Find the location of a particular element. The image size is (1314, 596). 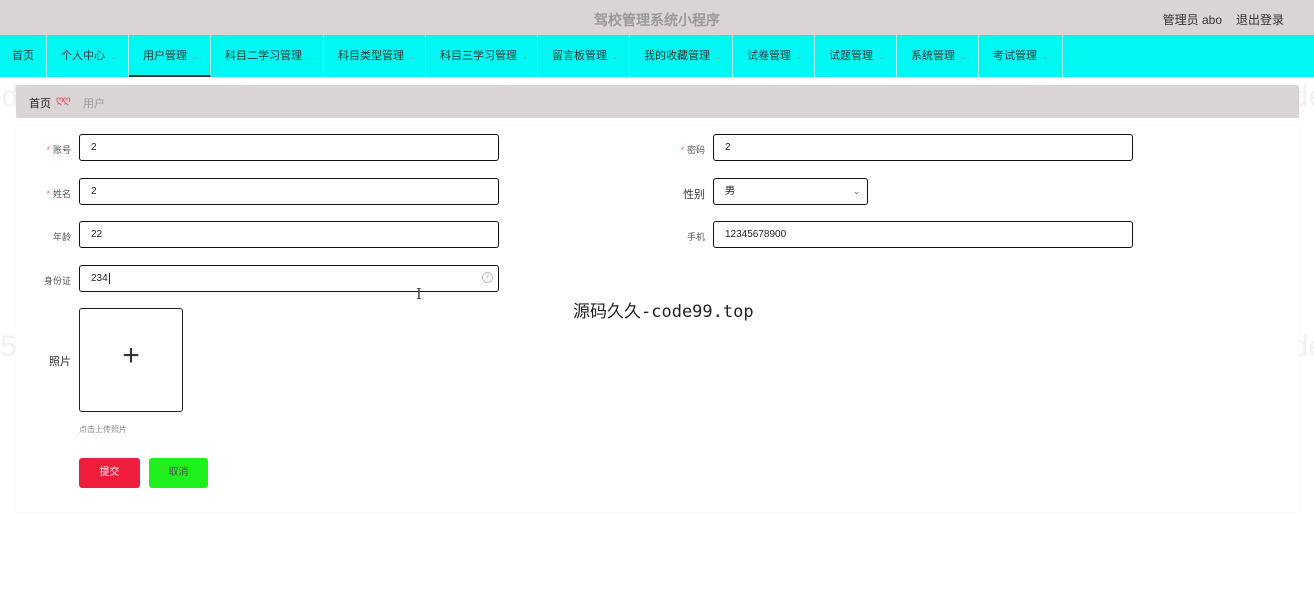

photo-label: 照片 is located at coordinates (60, 362).